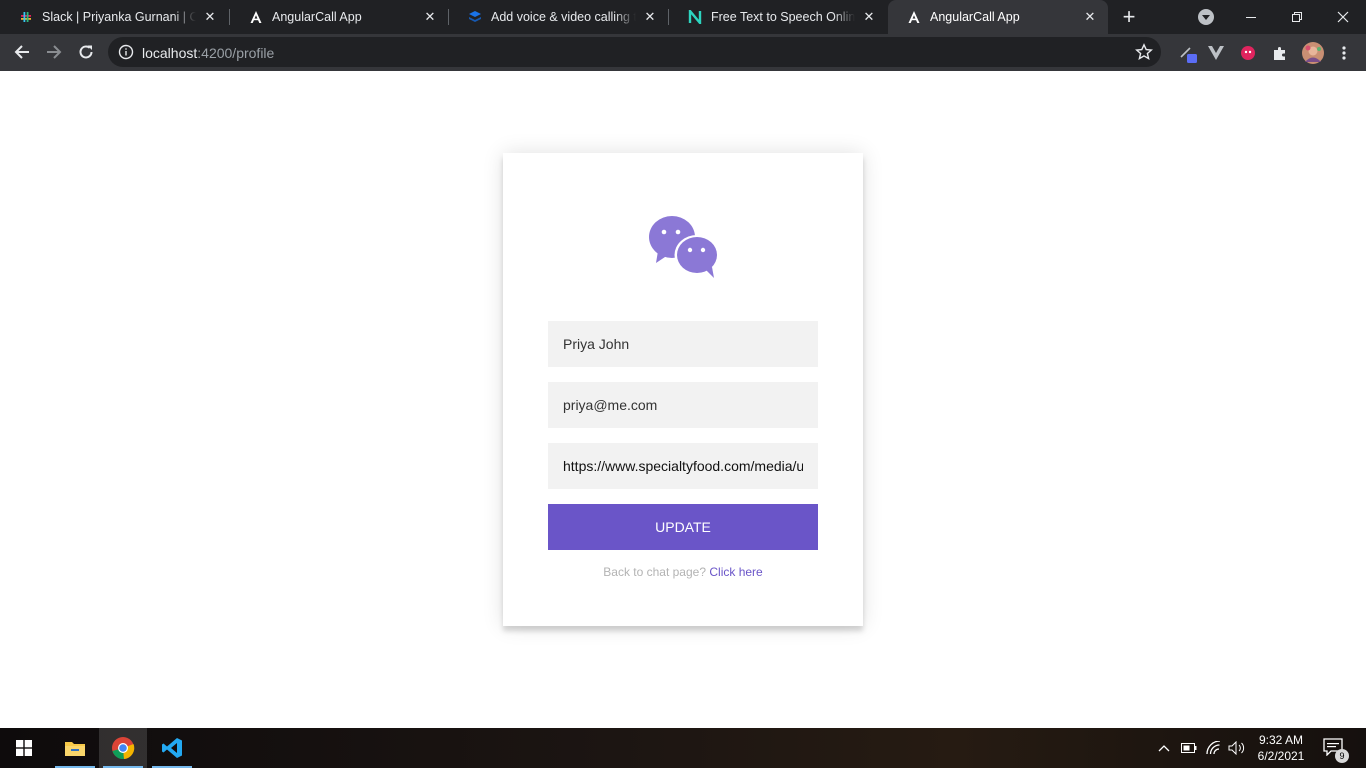 This screenshot has width=1366, height=768. What do you see at coordinates (172, 748) in the screenshot?
I see `vscode-icon` at bounding box center [172, 748].